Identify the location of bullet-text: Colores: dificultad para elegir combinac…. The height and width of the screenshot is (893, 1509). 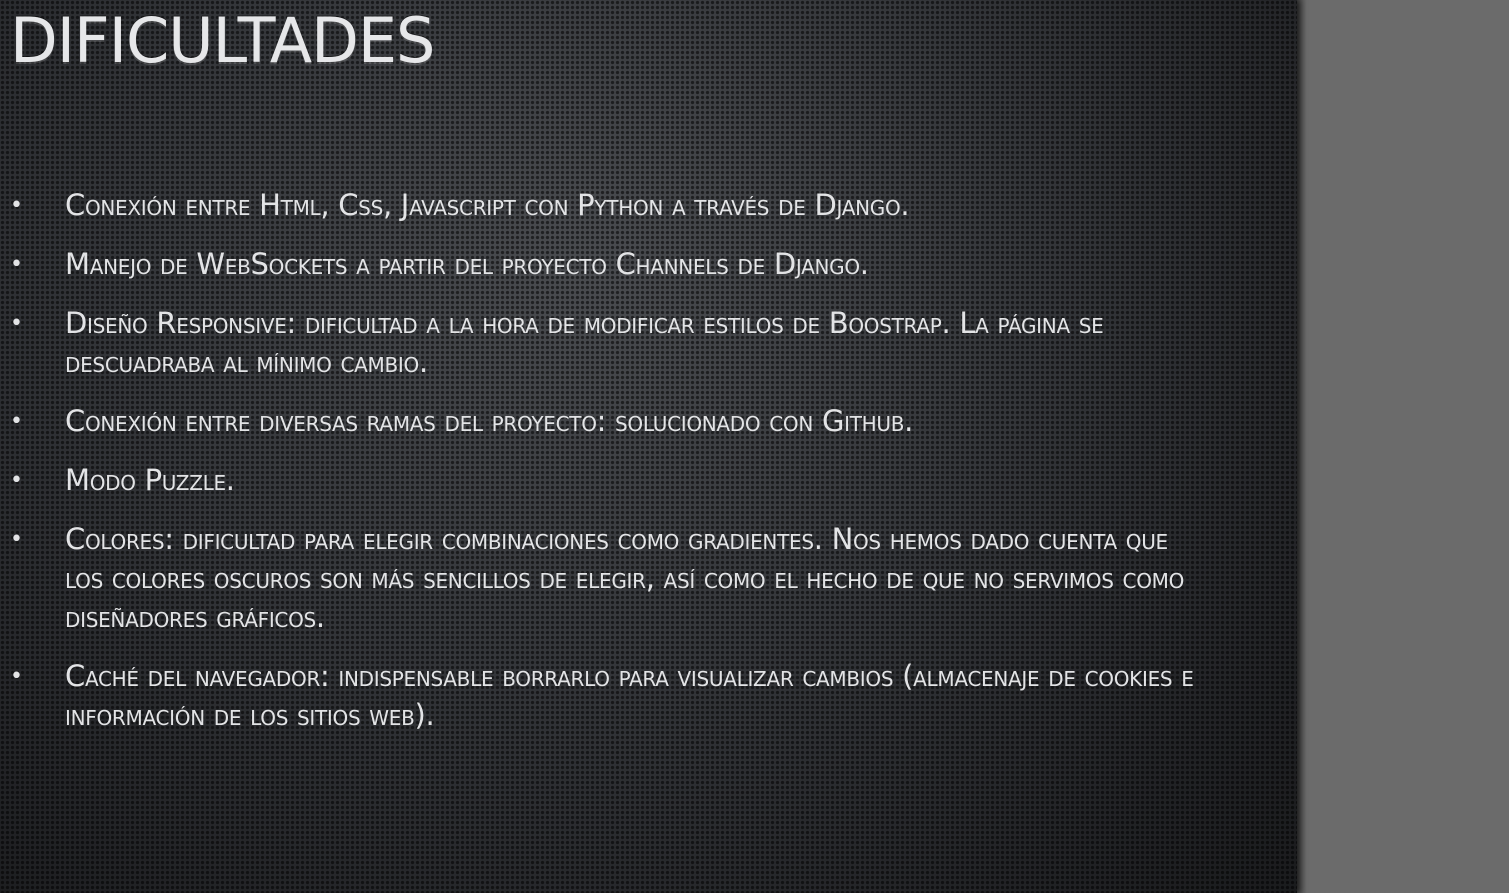
(625, 578).